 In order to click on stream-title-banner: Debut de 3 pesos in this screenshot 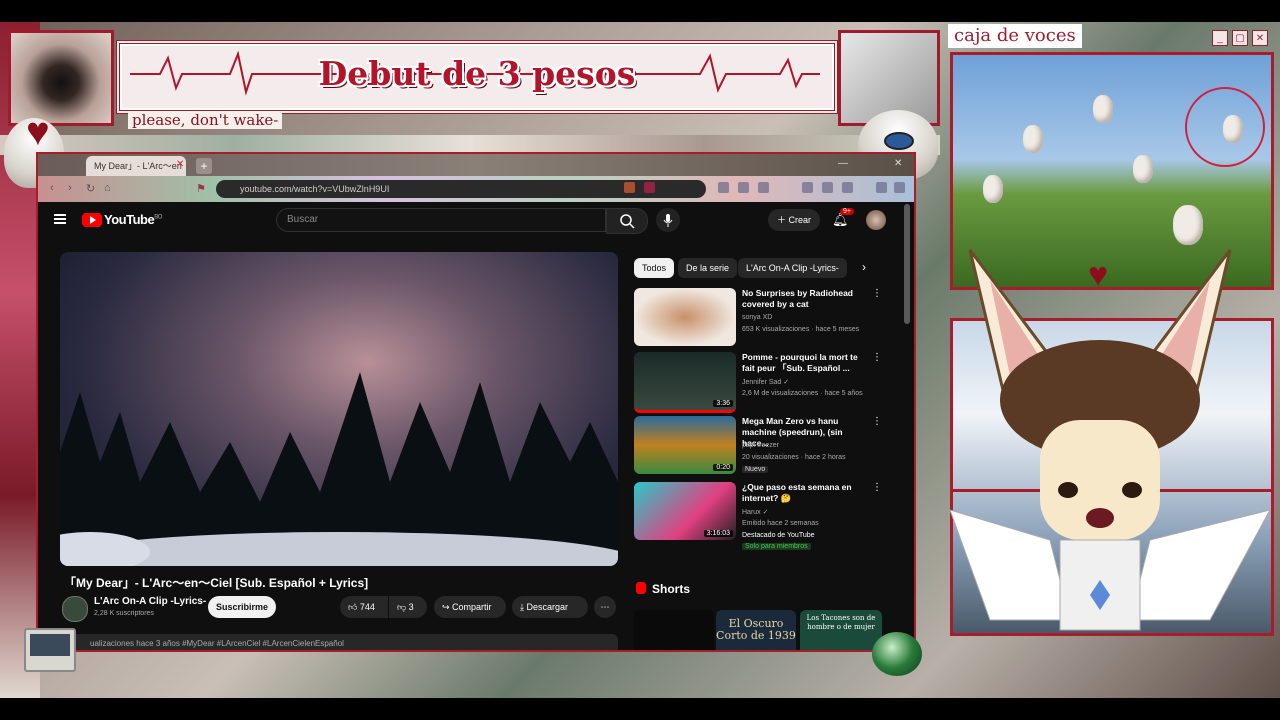, I will do `click(477, 77)`.